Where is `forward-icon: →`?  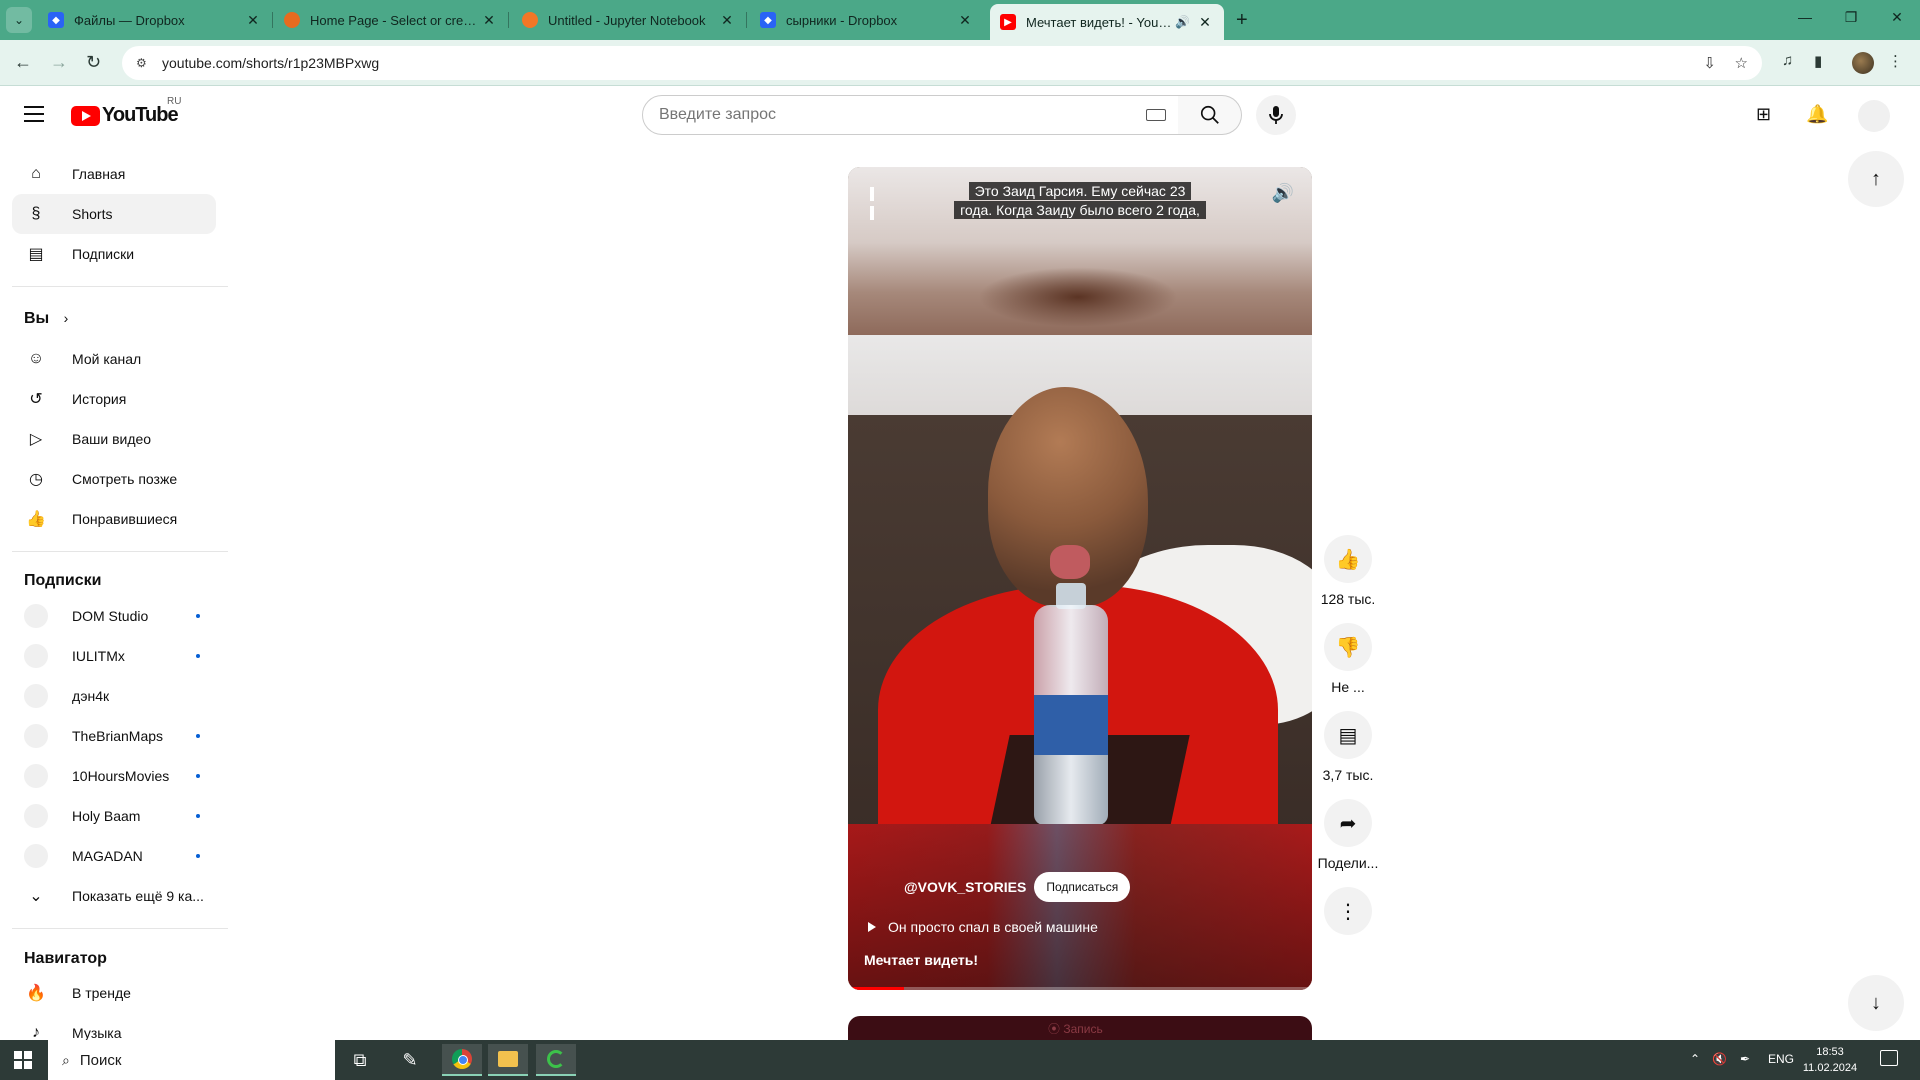
forward-icon: → is located at coordinates (59, 62).